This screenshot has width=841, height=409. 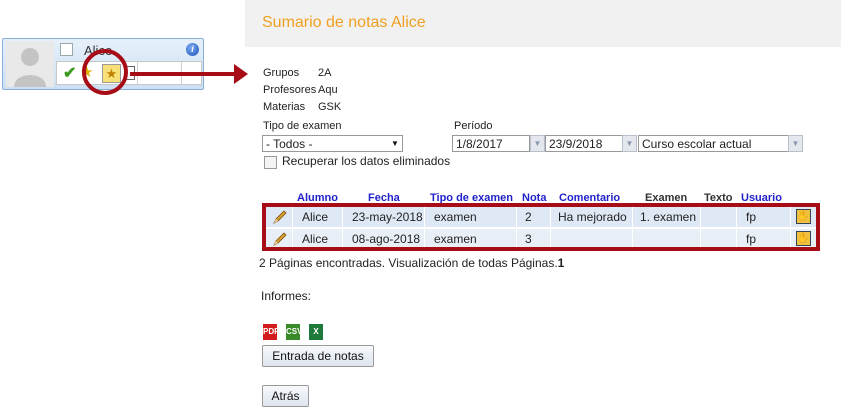 What do you see at coordinates (537, 143) in the screenshot?
I see `date-from-dropdown-icon: ▼` at bounding box center [537, 143].